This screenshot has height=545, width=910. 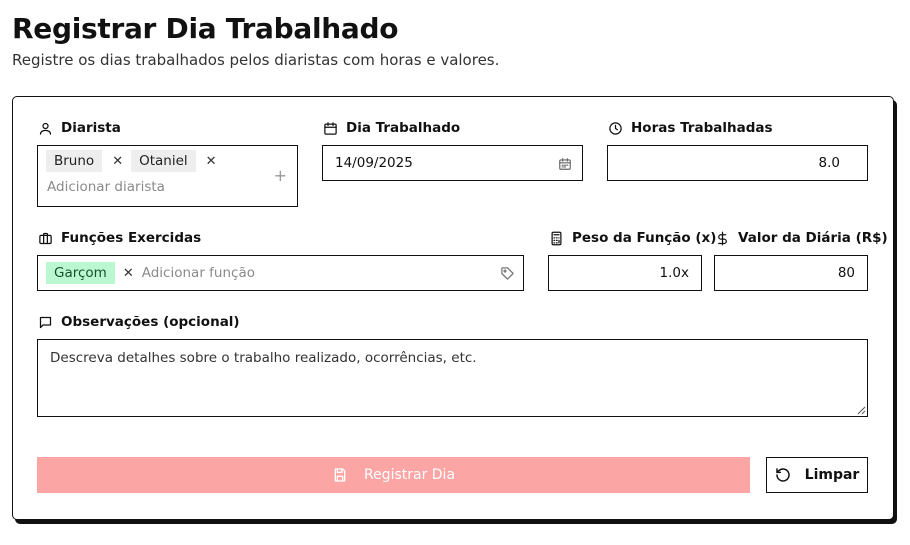 What do you see at coordinates (167, 176) in the screenshot?
I see `diarista-multiselect: Bruno ✕ Otaniel ✕ Adicionar diarista +` at bounding box center [167, 176].